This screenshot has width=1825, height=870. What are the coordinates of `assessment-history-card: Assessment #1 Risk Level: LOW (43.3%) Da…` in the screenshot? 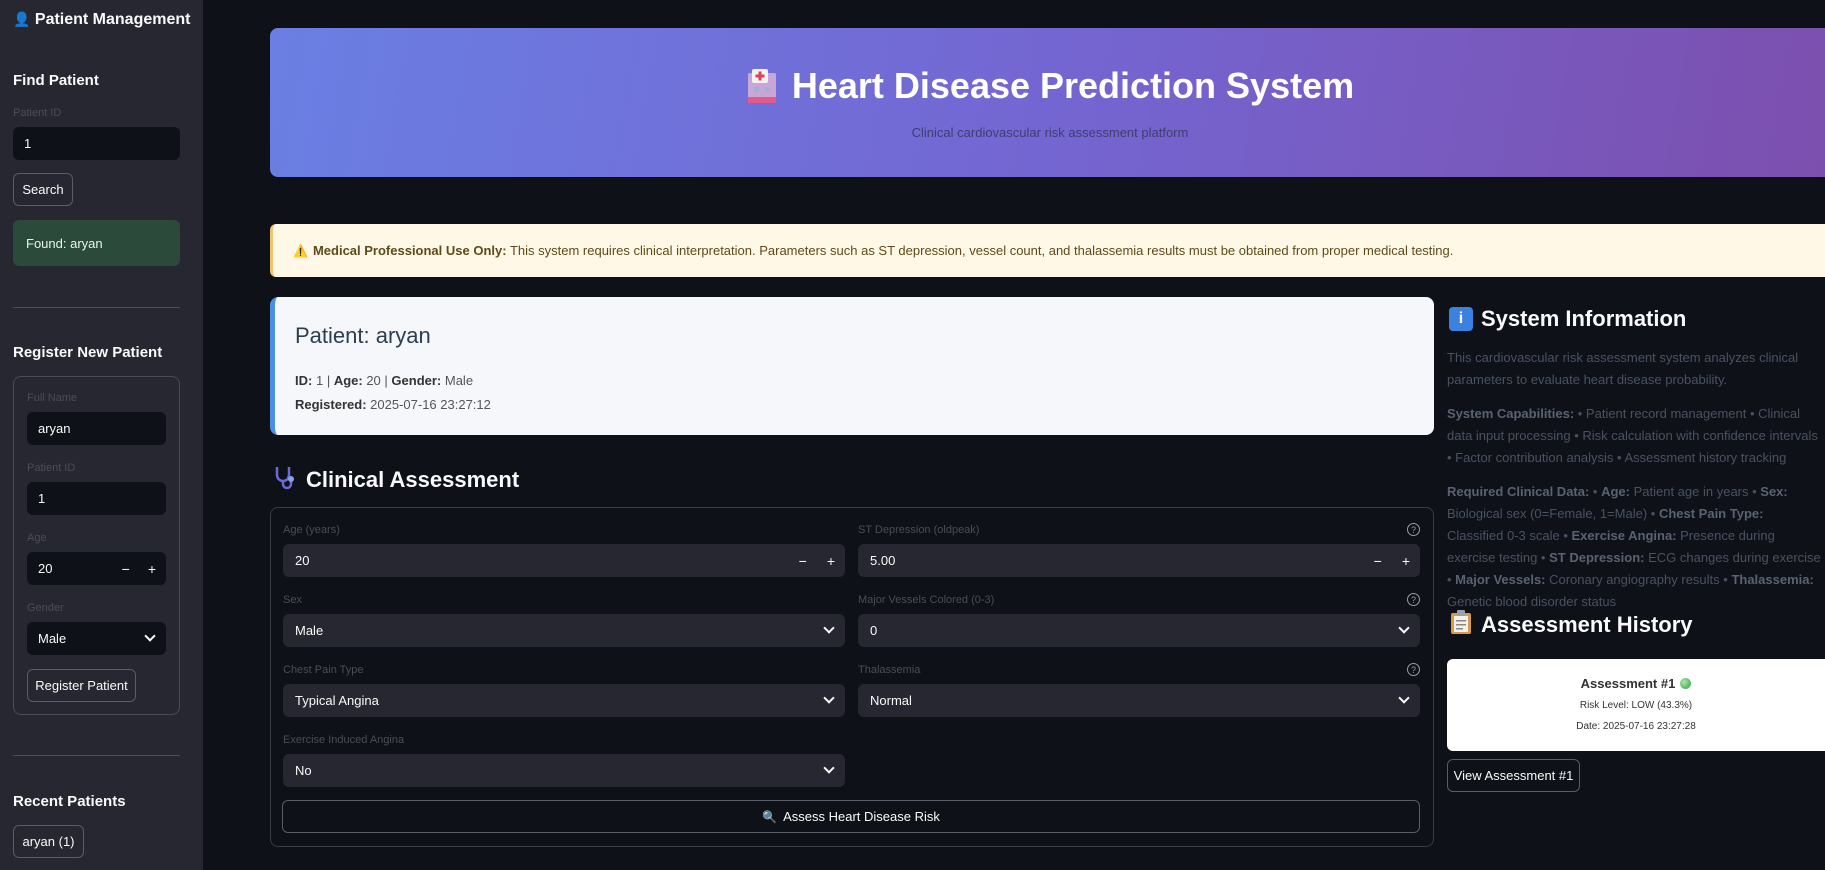 It's located at (1636, 705).